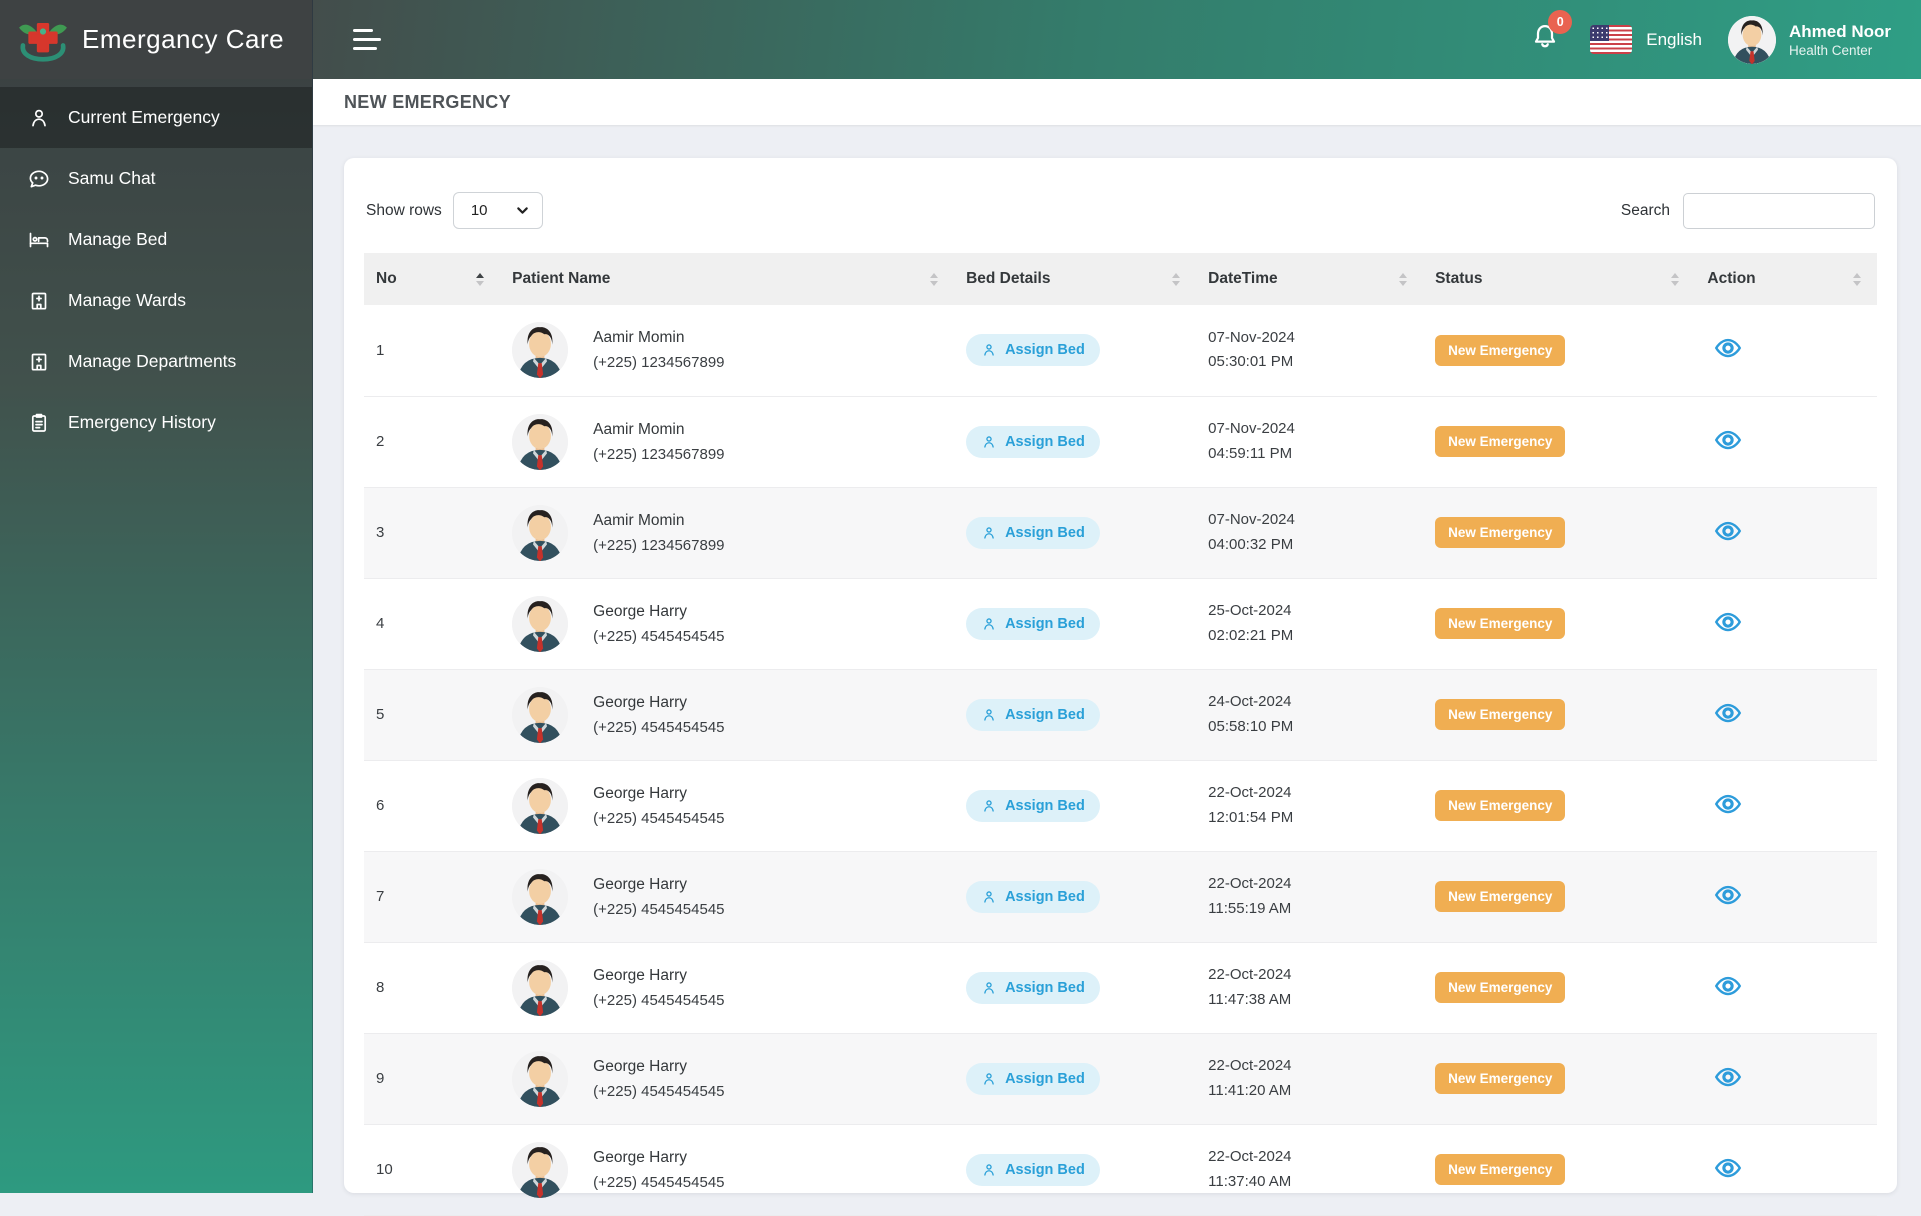 The height and width of the screenshot is (1216, 1921). What do you see at coordinates (1075, 279) in the screenshot?
I see `column-header-bed-details: Bed Details` at bounding box center [1075, 279].